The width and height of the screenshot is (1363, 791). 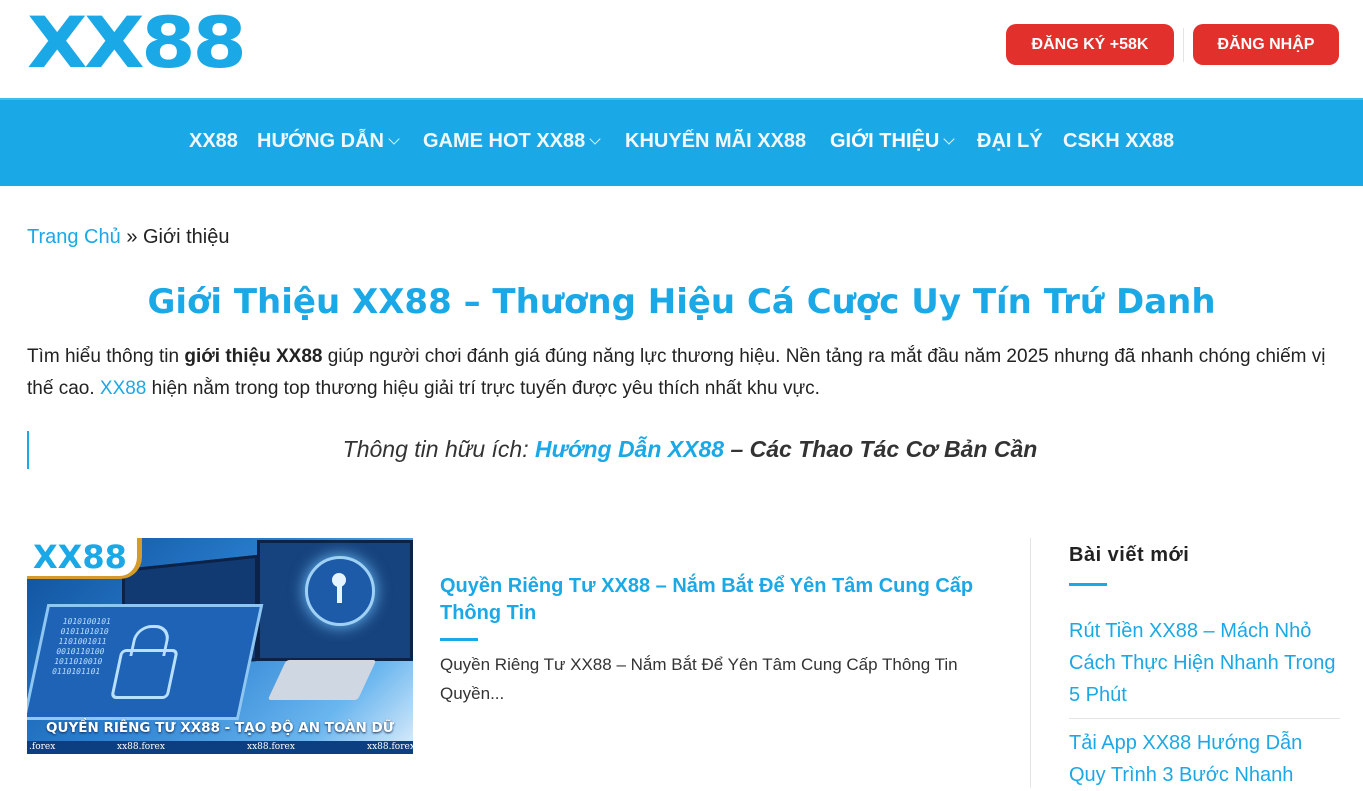 What do you see at coordinates (1030, 663) in the screenshot?
I see `sidebar-divider` at bounding box center [1030, 663].